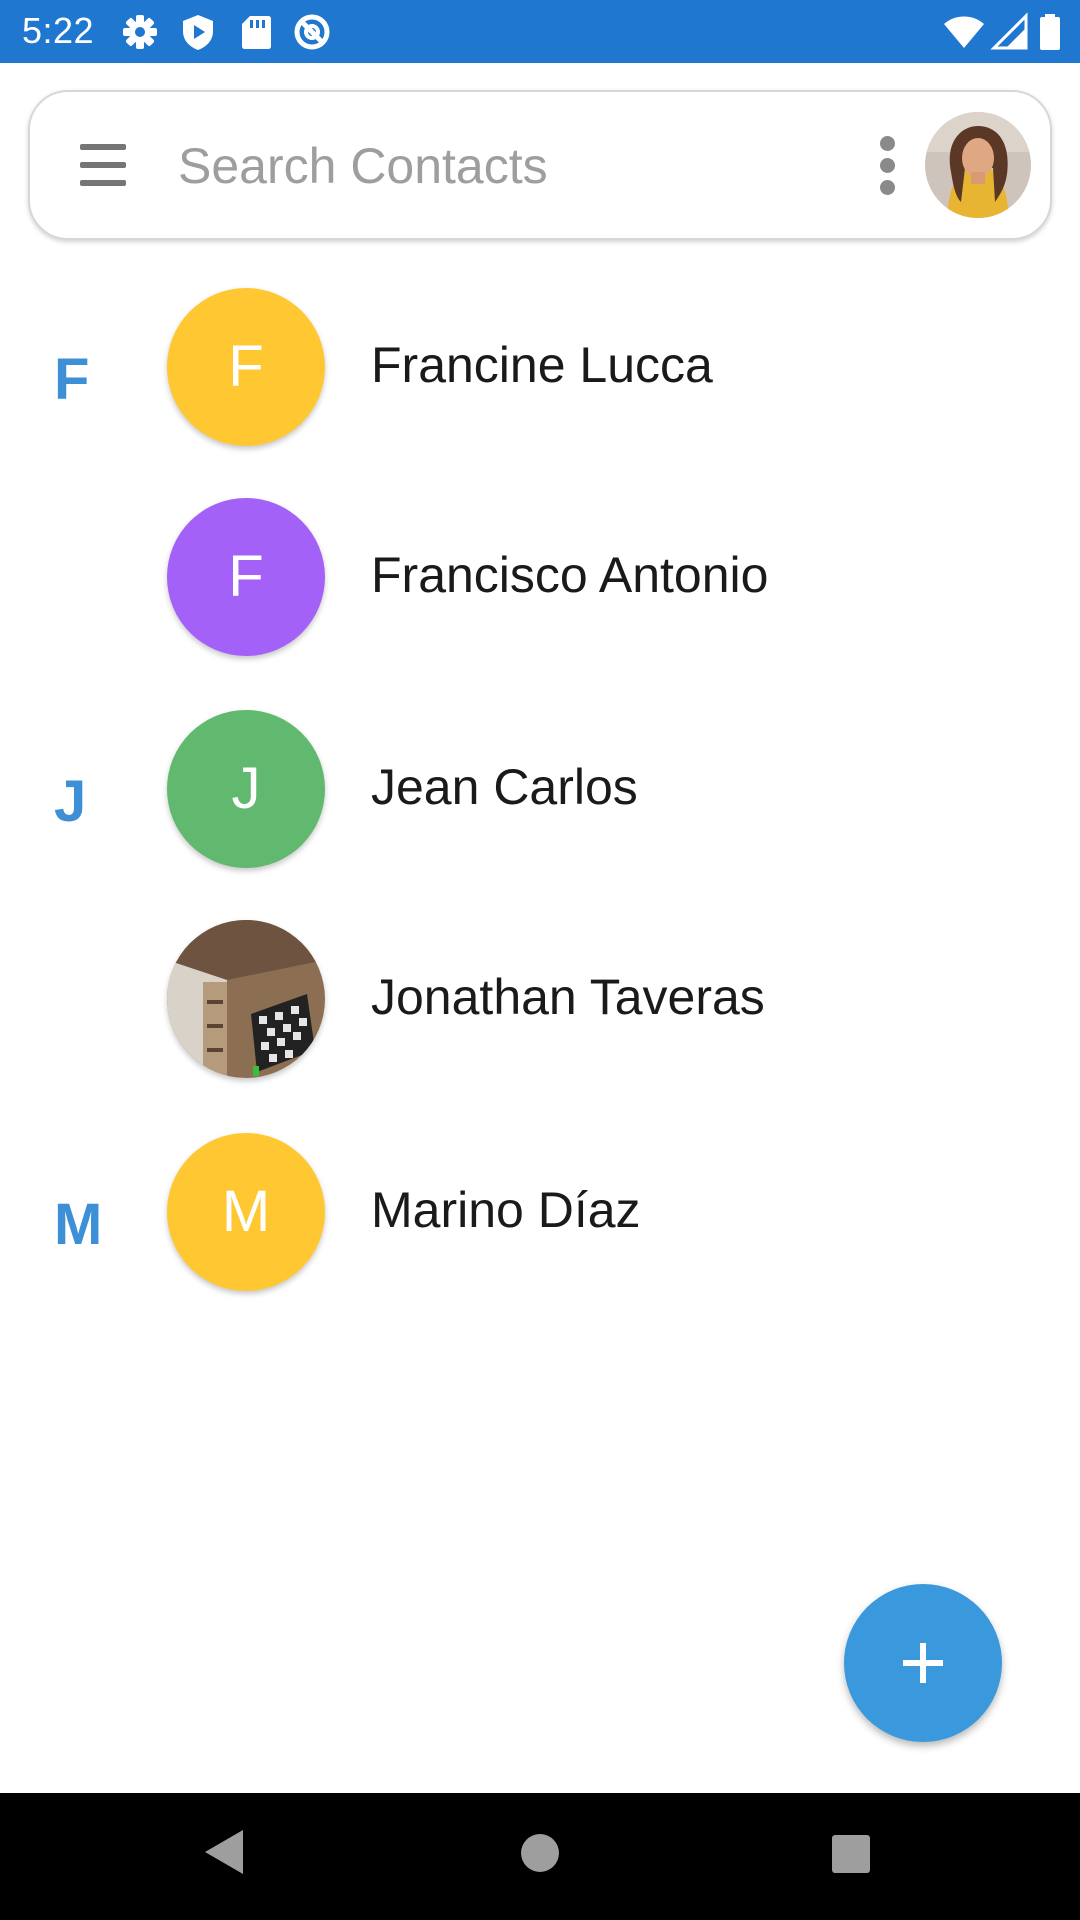 Image resolution: width=1080 pixels, height=1920 pixels. I want to click on user-avatar, so click(978, 165).